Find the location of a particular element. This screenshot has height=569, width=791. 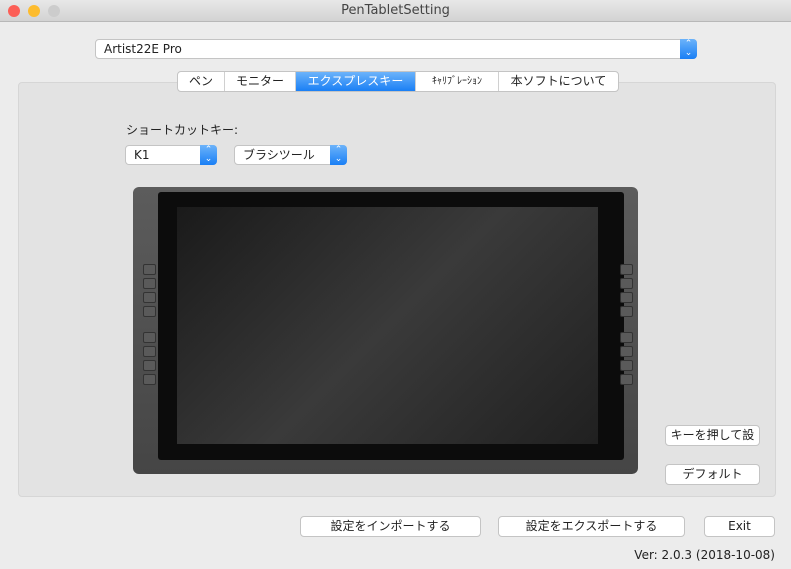

window-title: PenTabletSetting is located at coordinates (395, 10).